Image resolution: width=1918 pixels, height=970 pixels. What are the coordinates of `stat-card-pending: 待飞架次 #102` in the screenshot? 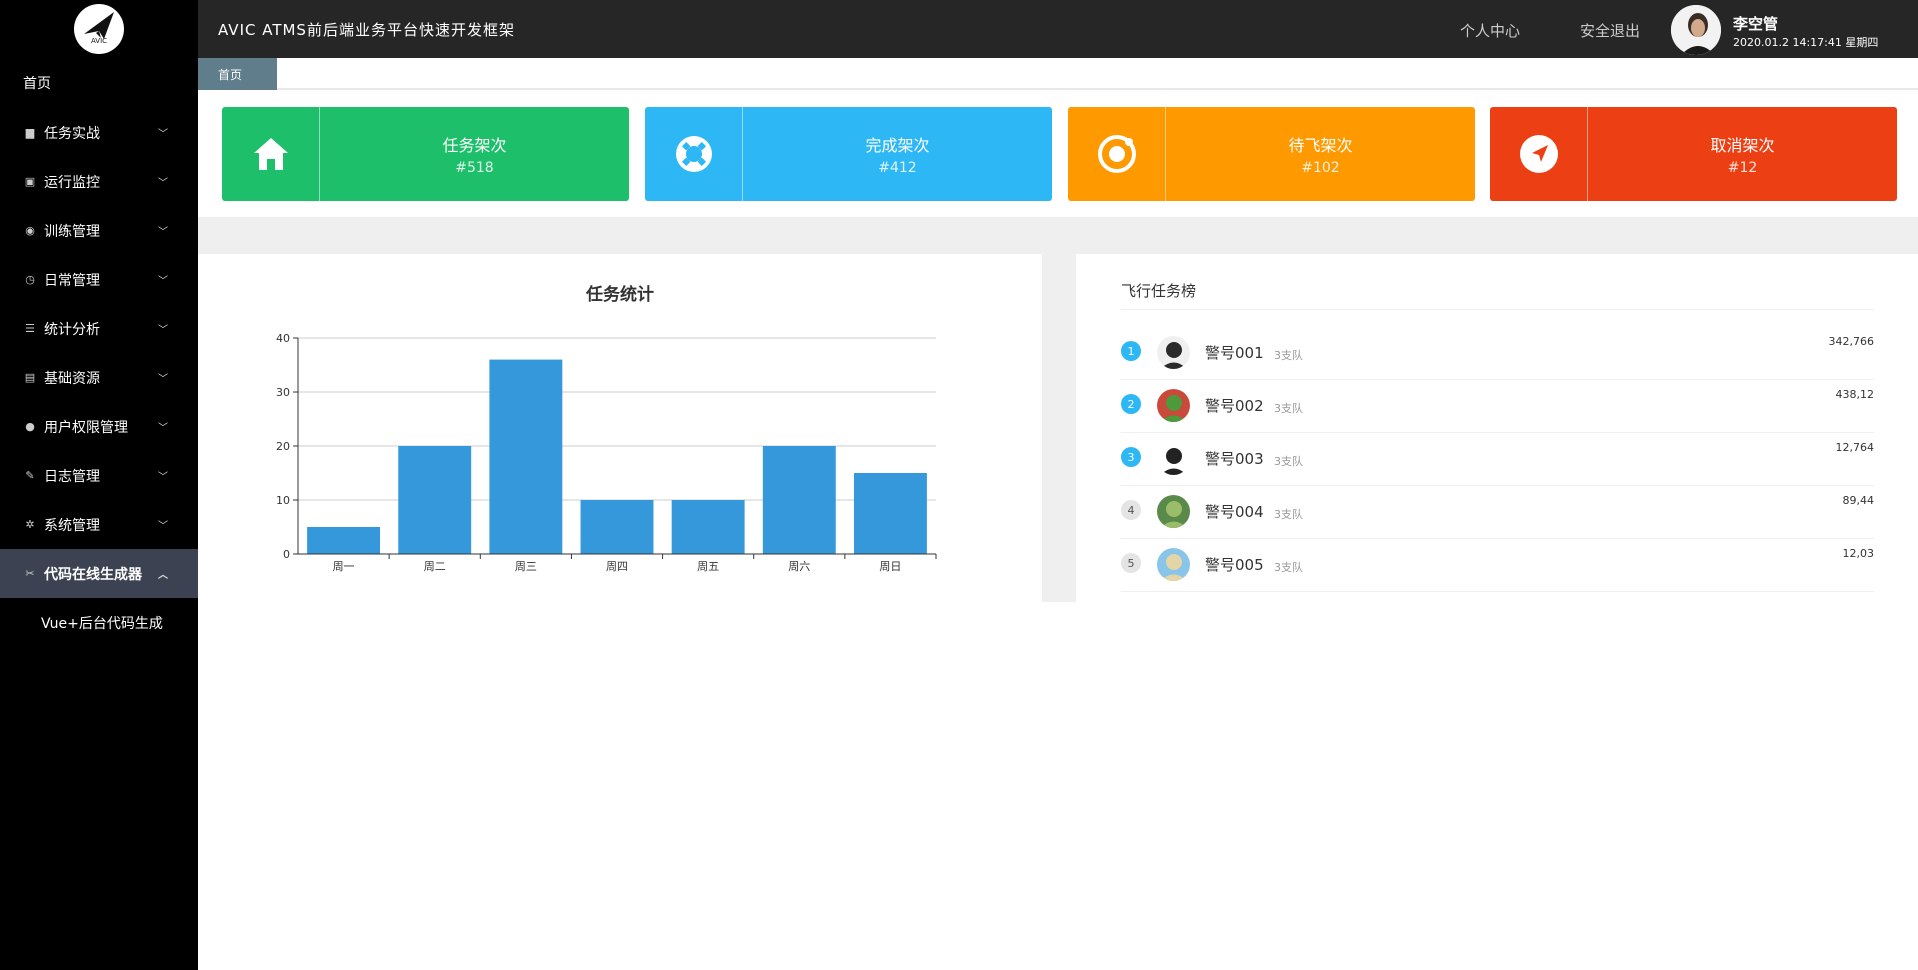 It's located at (1271, 154).